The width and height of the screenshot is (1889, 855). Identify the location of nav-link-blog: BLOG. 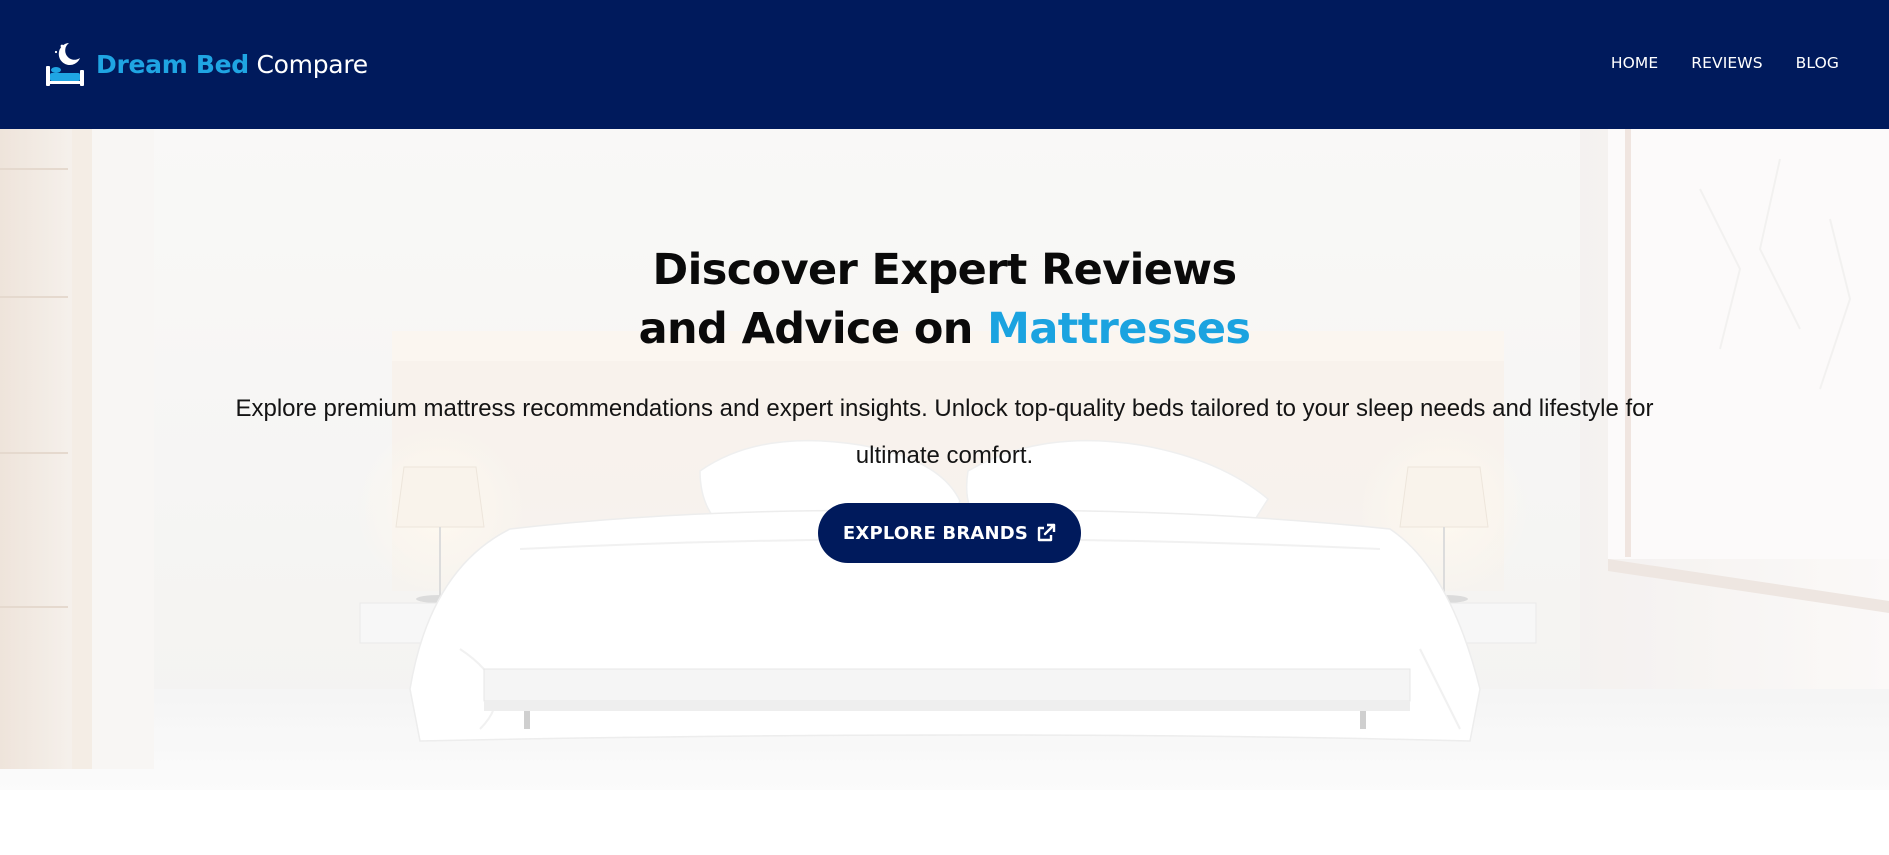
(1817, 63).